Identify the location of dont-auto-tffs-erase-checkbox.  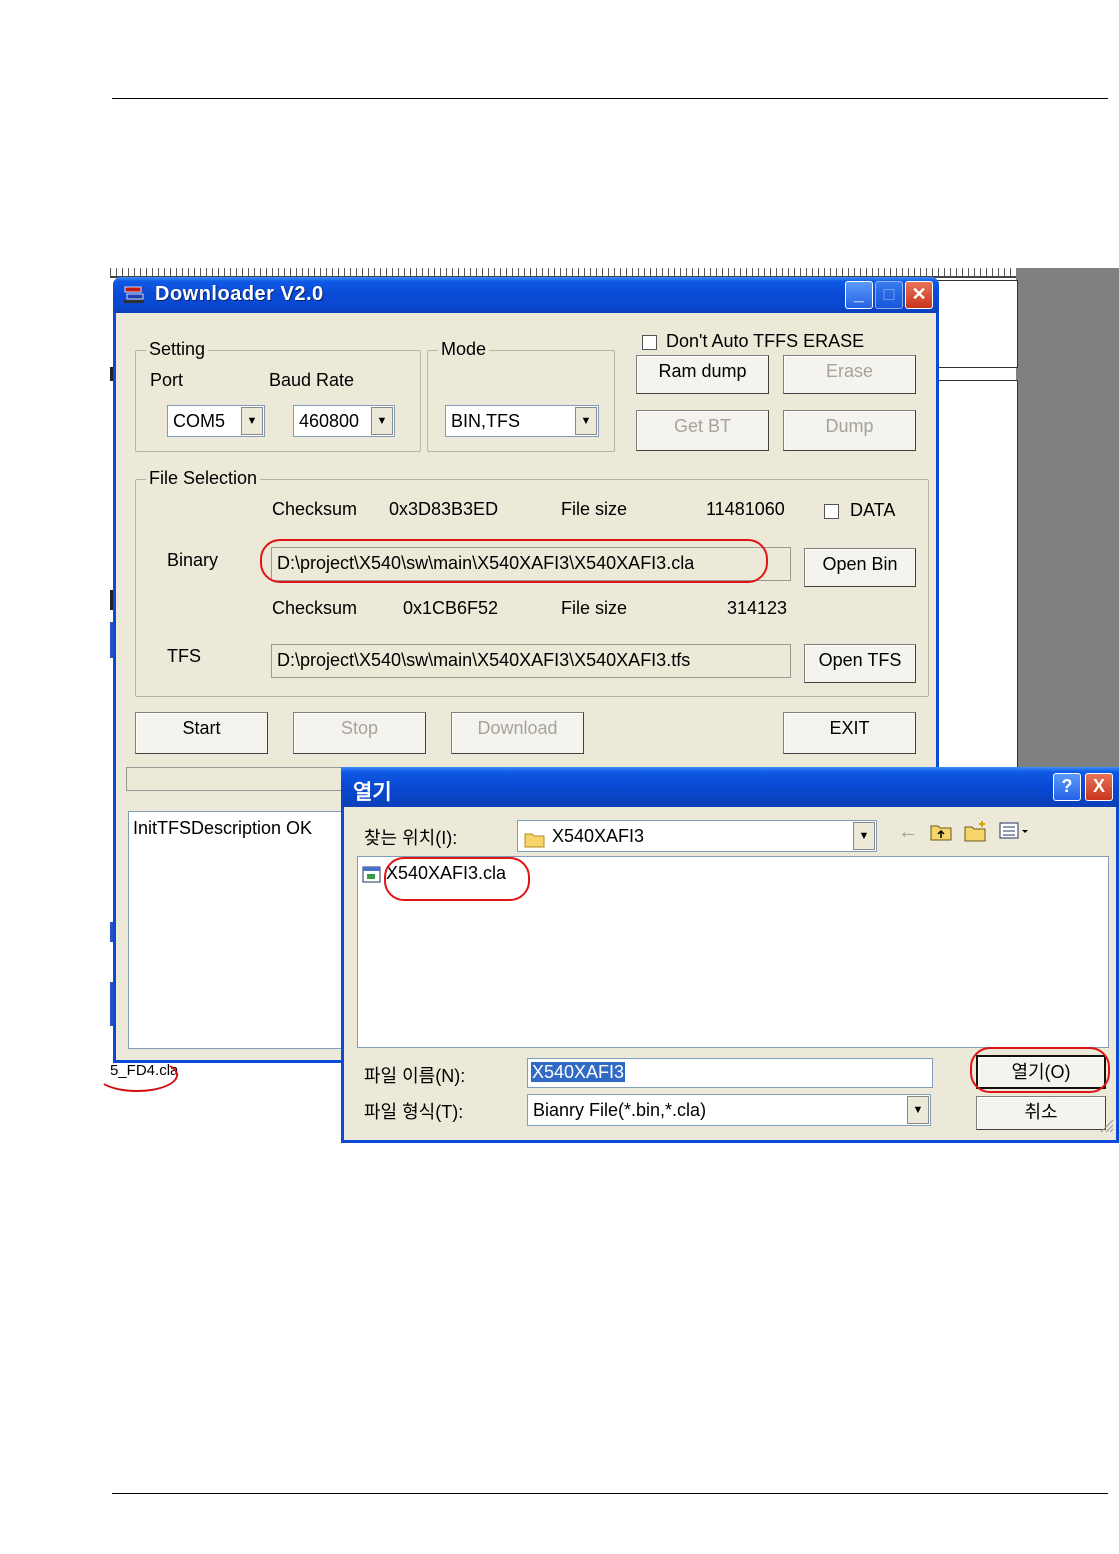
(649, 342).